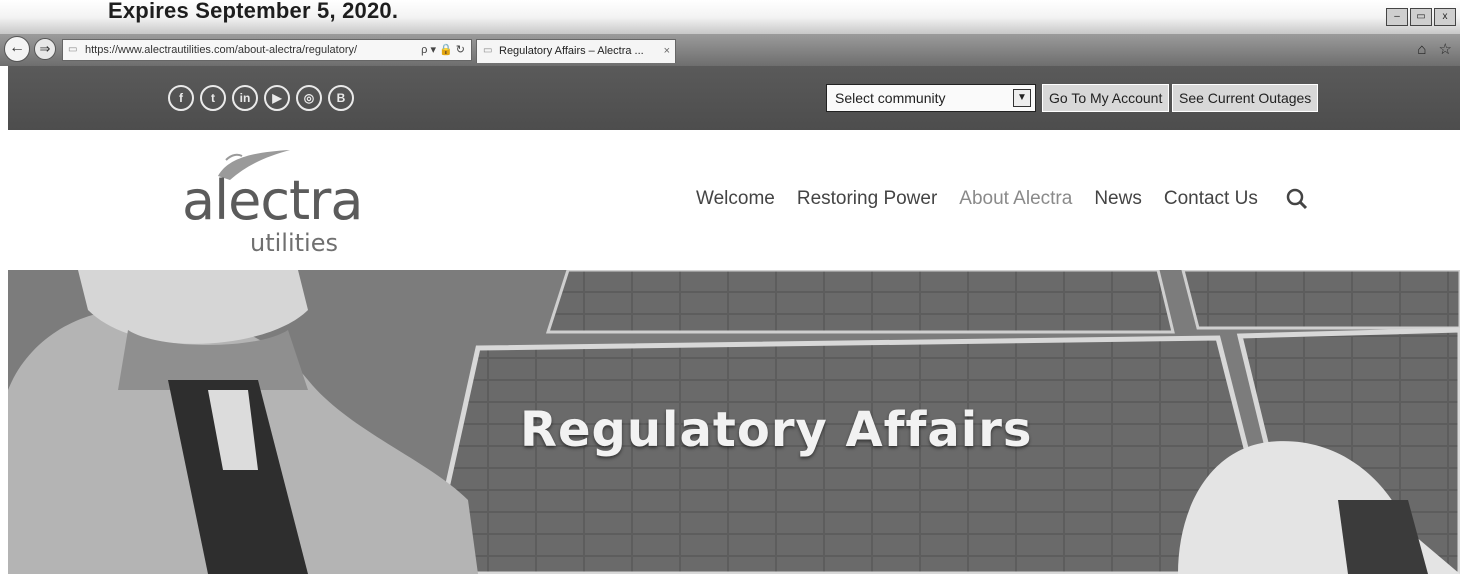  I want to click on alectra-logo: alectra utilities, so click(270, 206).